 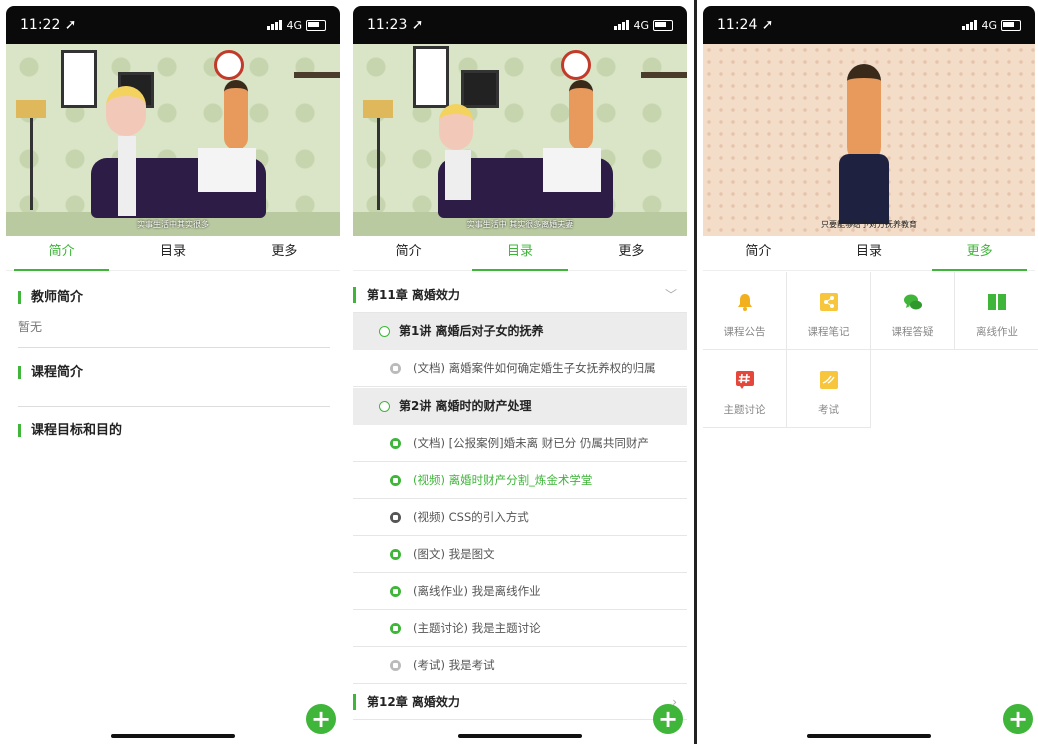 What do you see at coordinates (395, 554) in the screenshot?
I see `image-text-icon` at bounding box center [395, 554].